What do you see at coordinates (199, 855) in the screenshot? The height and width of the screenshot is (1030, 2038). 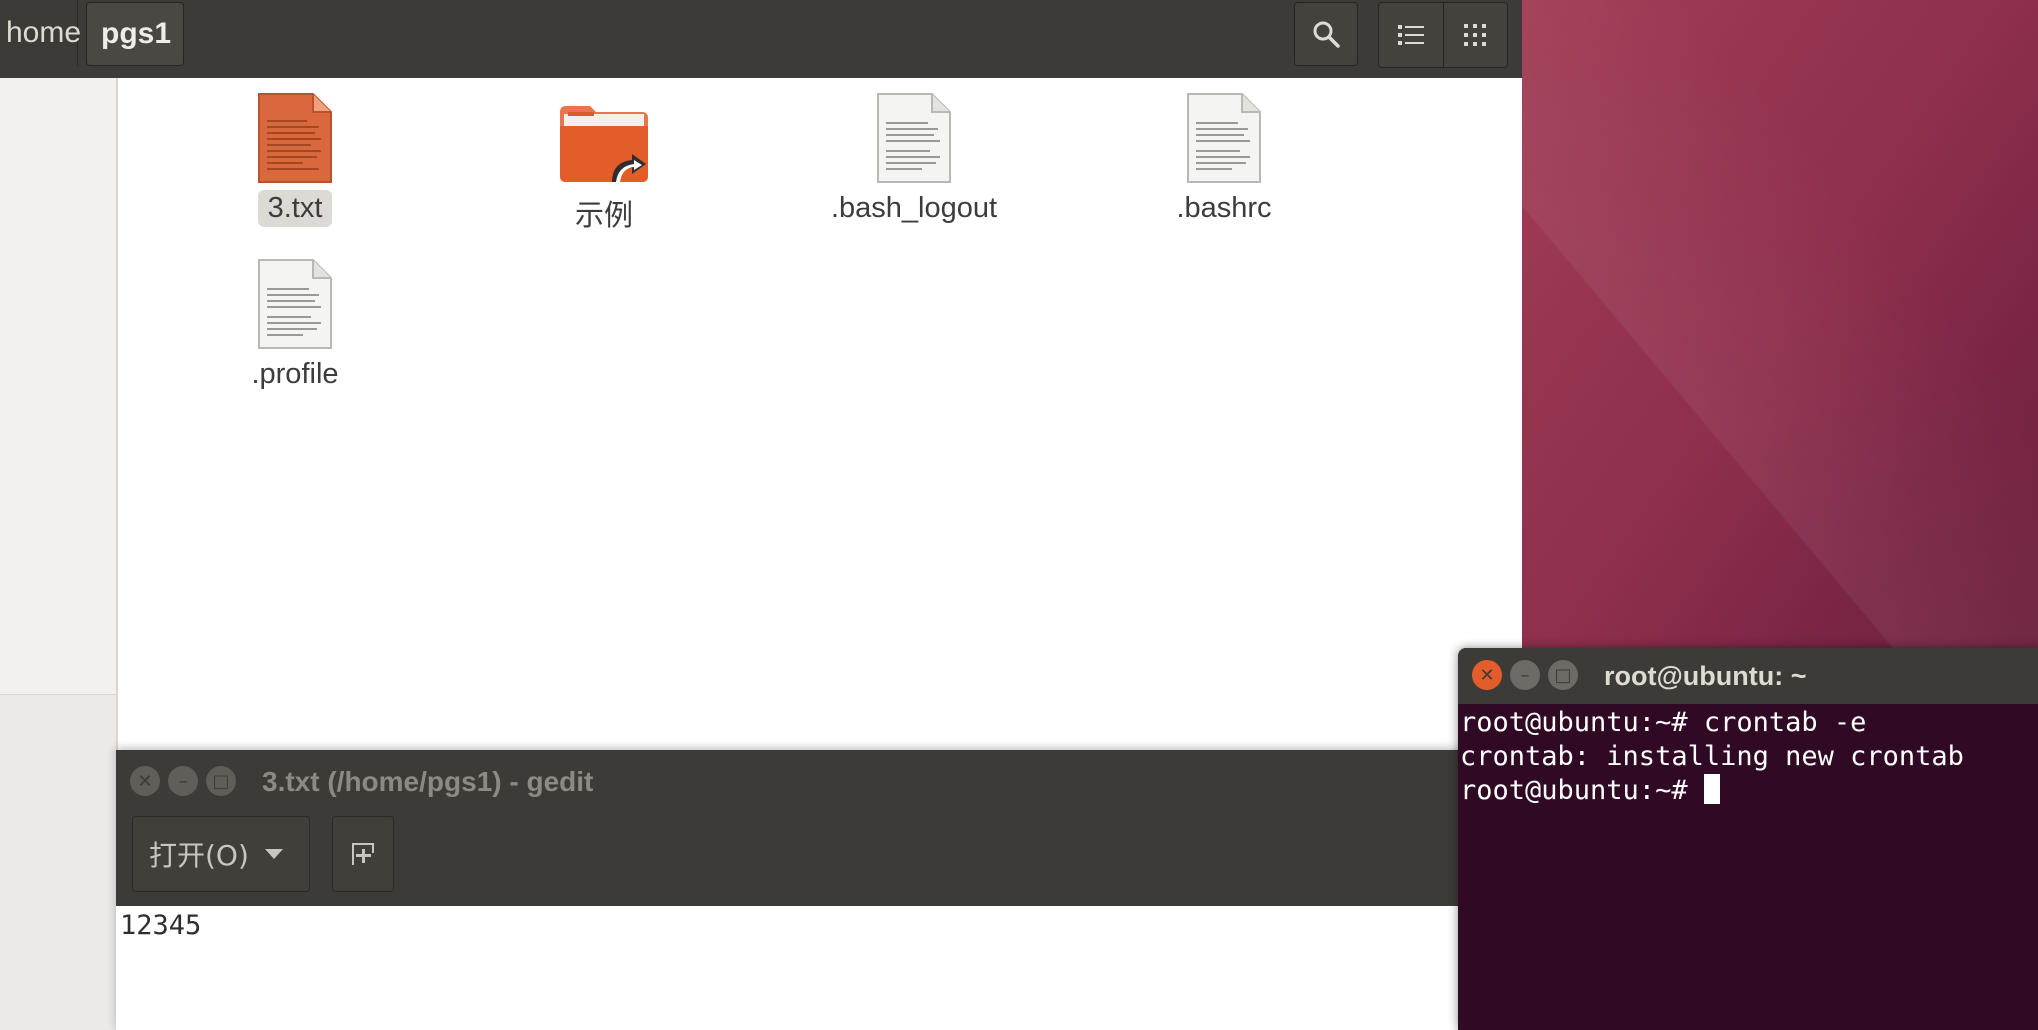 I see `open-button-label: 打开(O)` at bounding box center [199, 855].